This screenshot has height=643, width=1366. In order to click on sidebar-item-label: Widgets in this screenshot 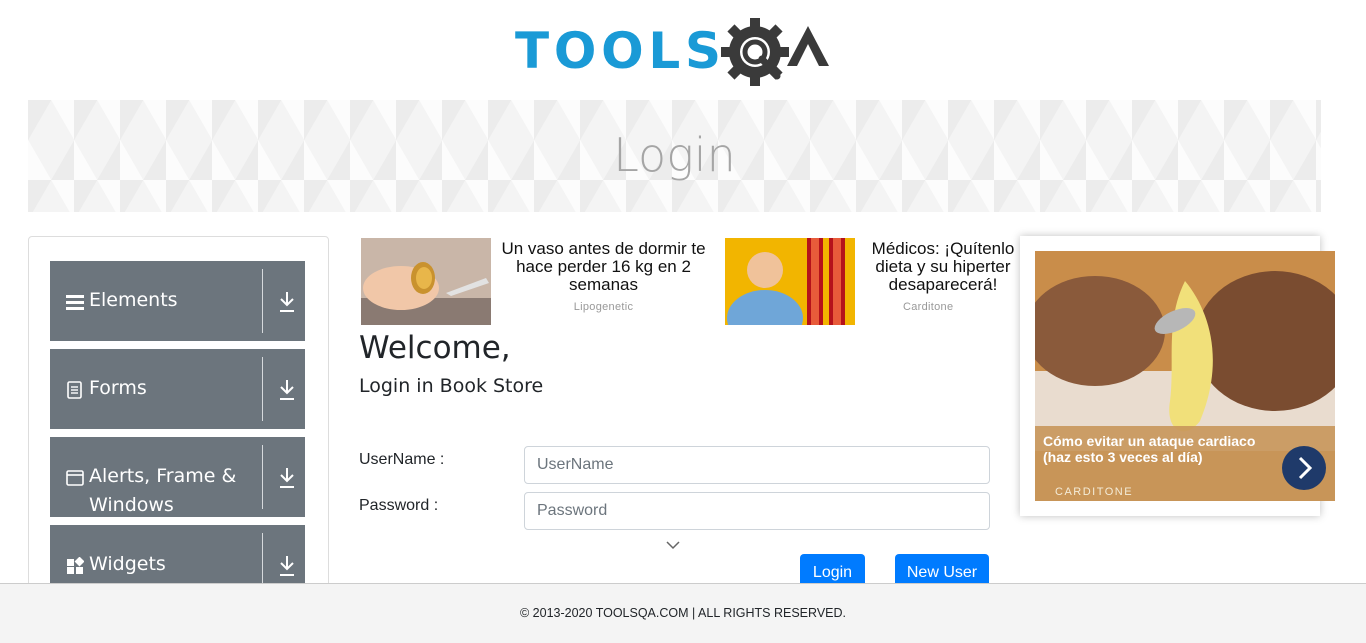, I will do `click(127, 564)`.